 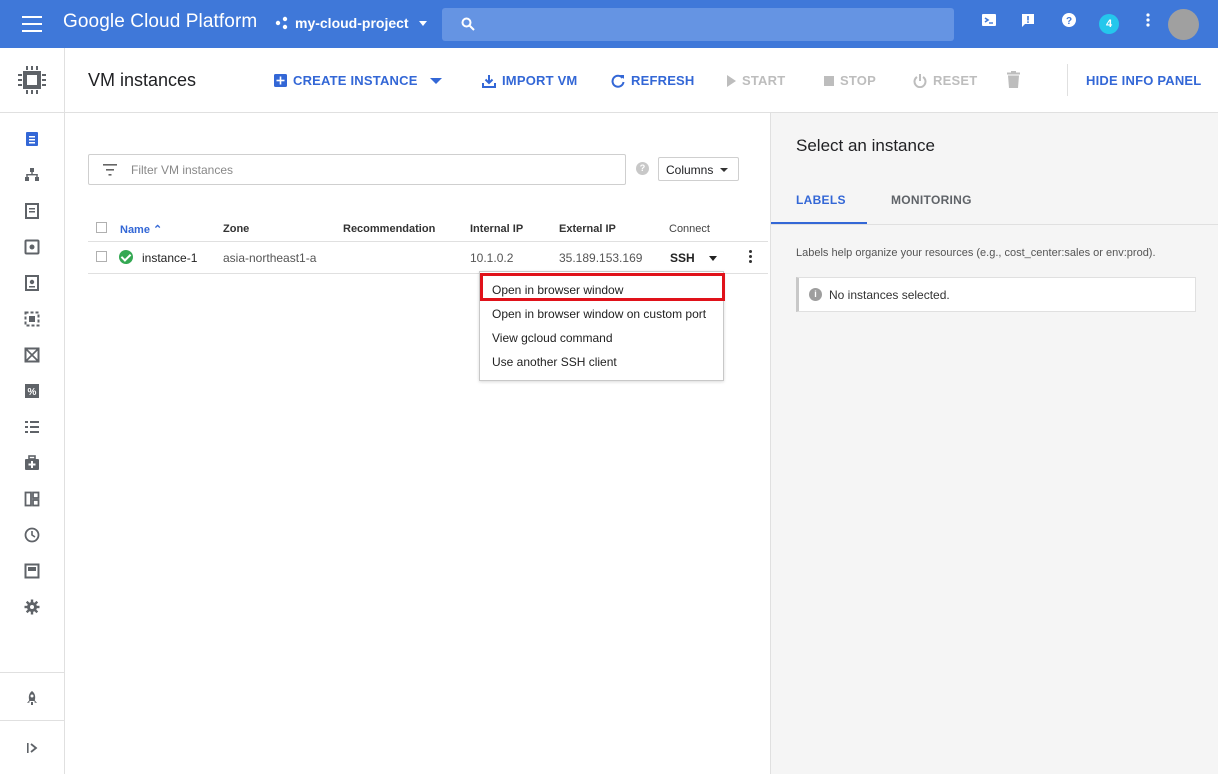 I want to click on brand-title: Google Cloud Platform, so click(x=160, y=22).